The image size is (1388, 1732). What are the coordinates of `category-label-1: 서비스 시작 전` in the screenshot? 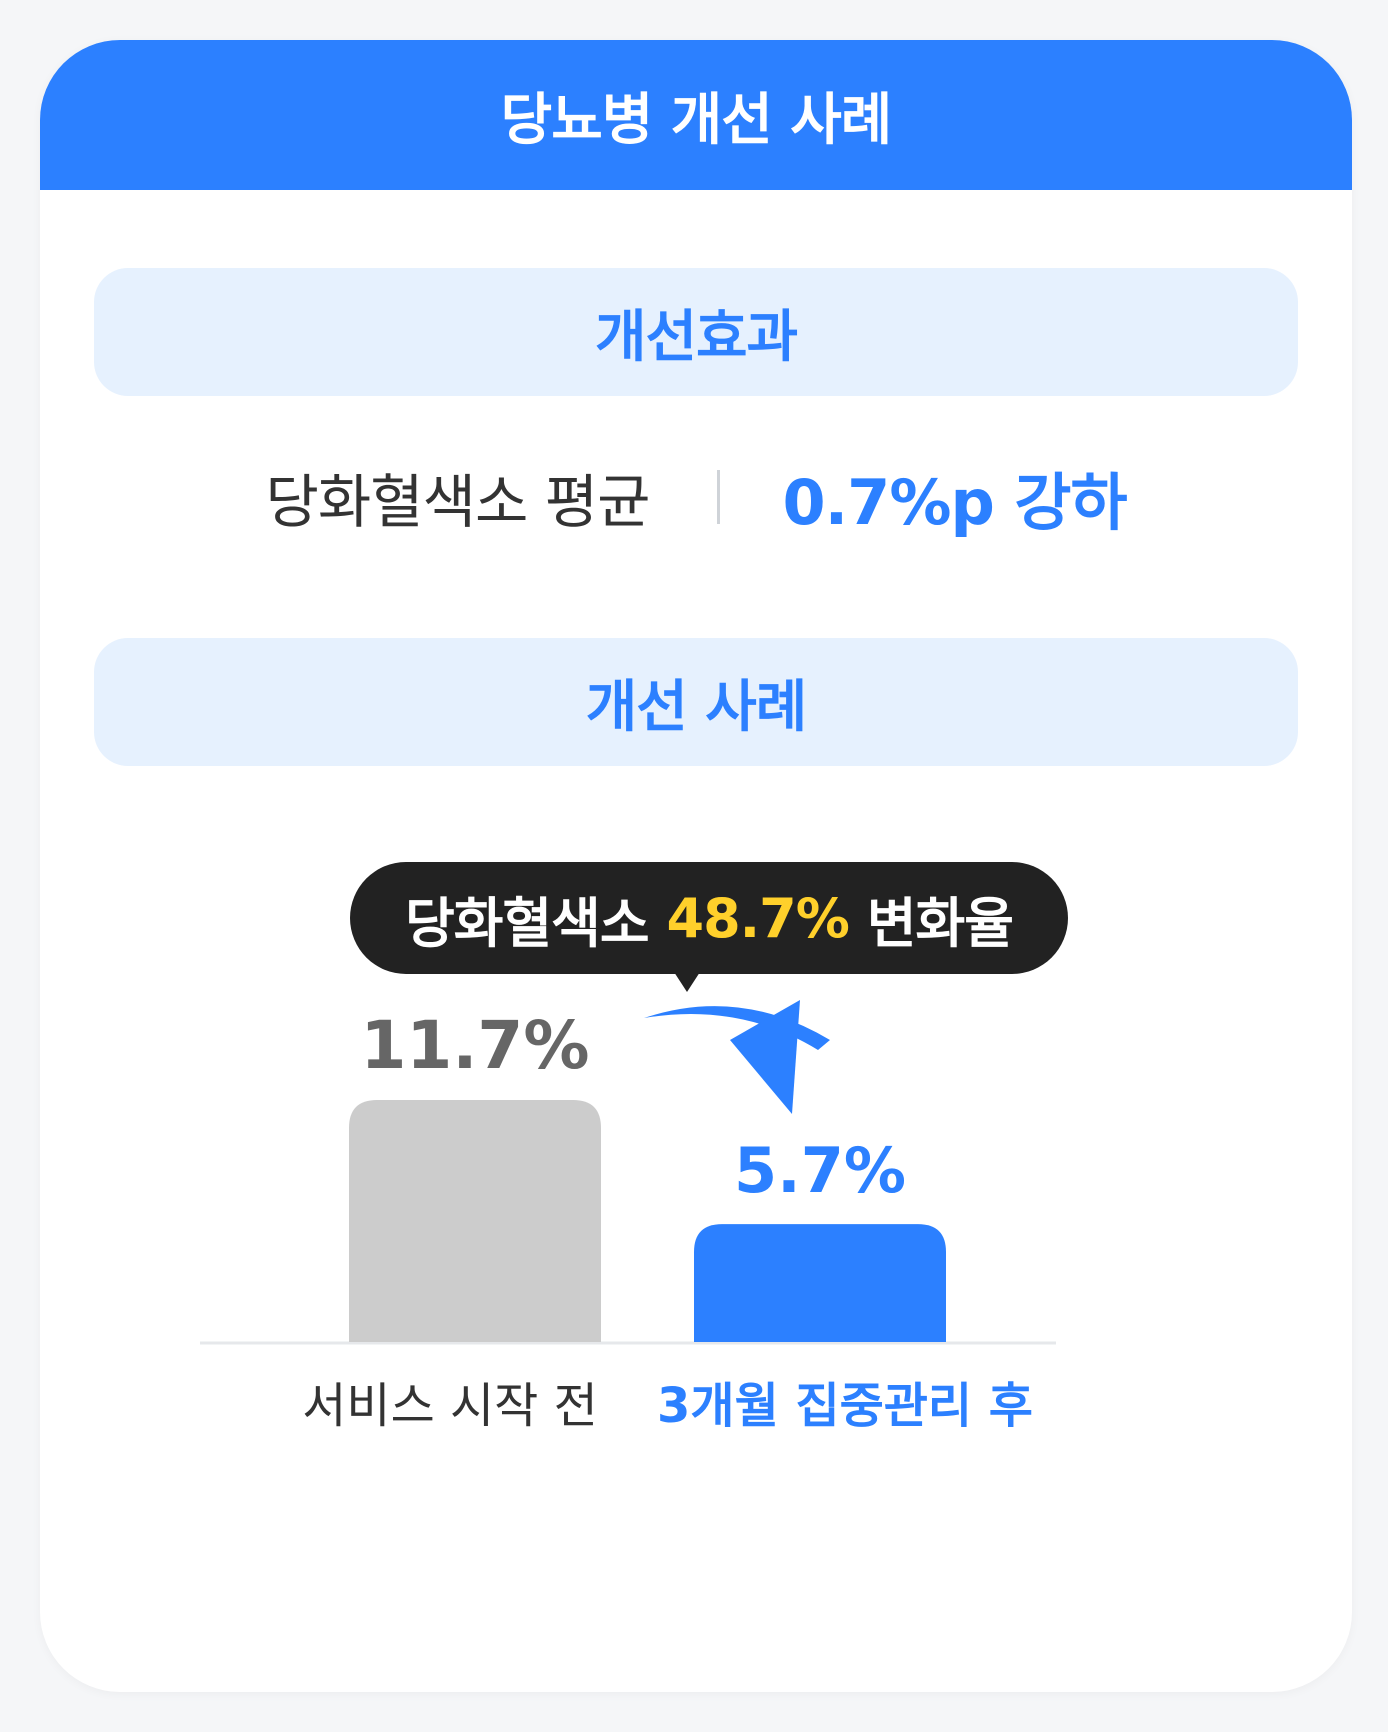 It's located at (449, 1406).